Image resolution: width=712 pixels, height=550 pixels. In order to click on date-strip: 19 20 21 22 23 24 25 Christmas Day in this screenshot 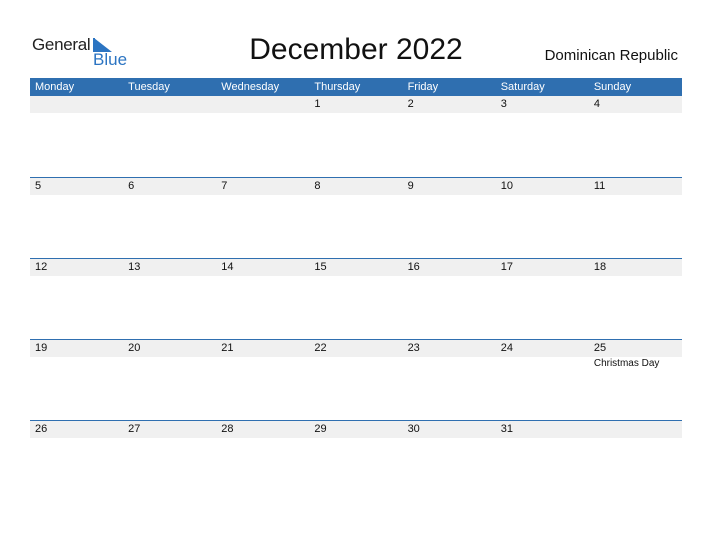, I will do `click(356, 354)`.